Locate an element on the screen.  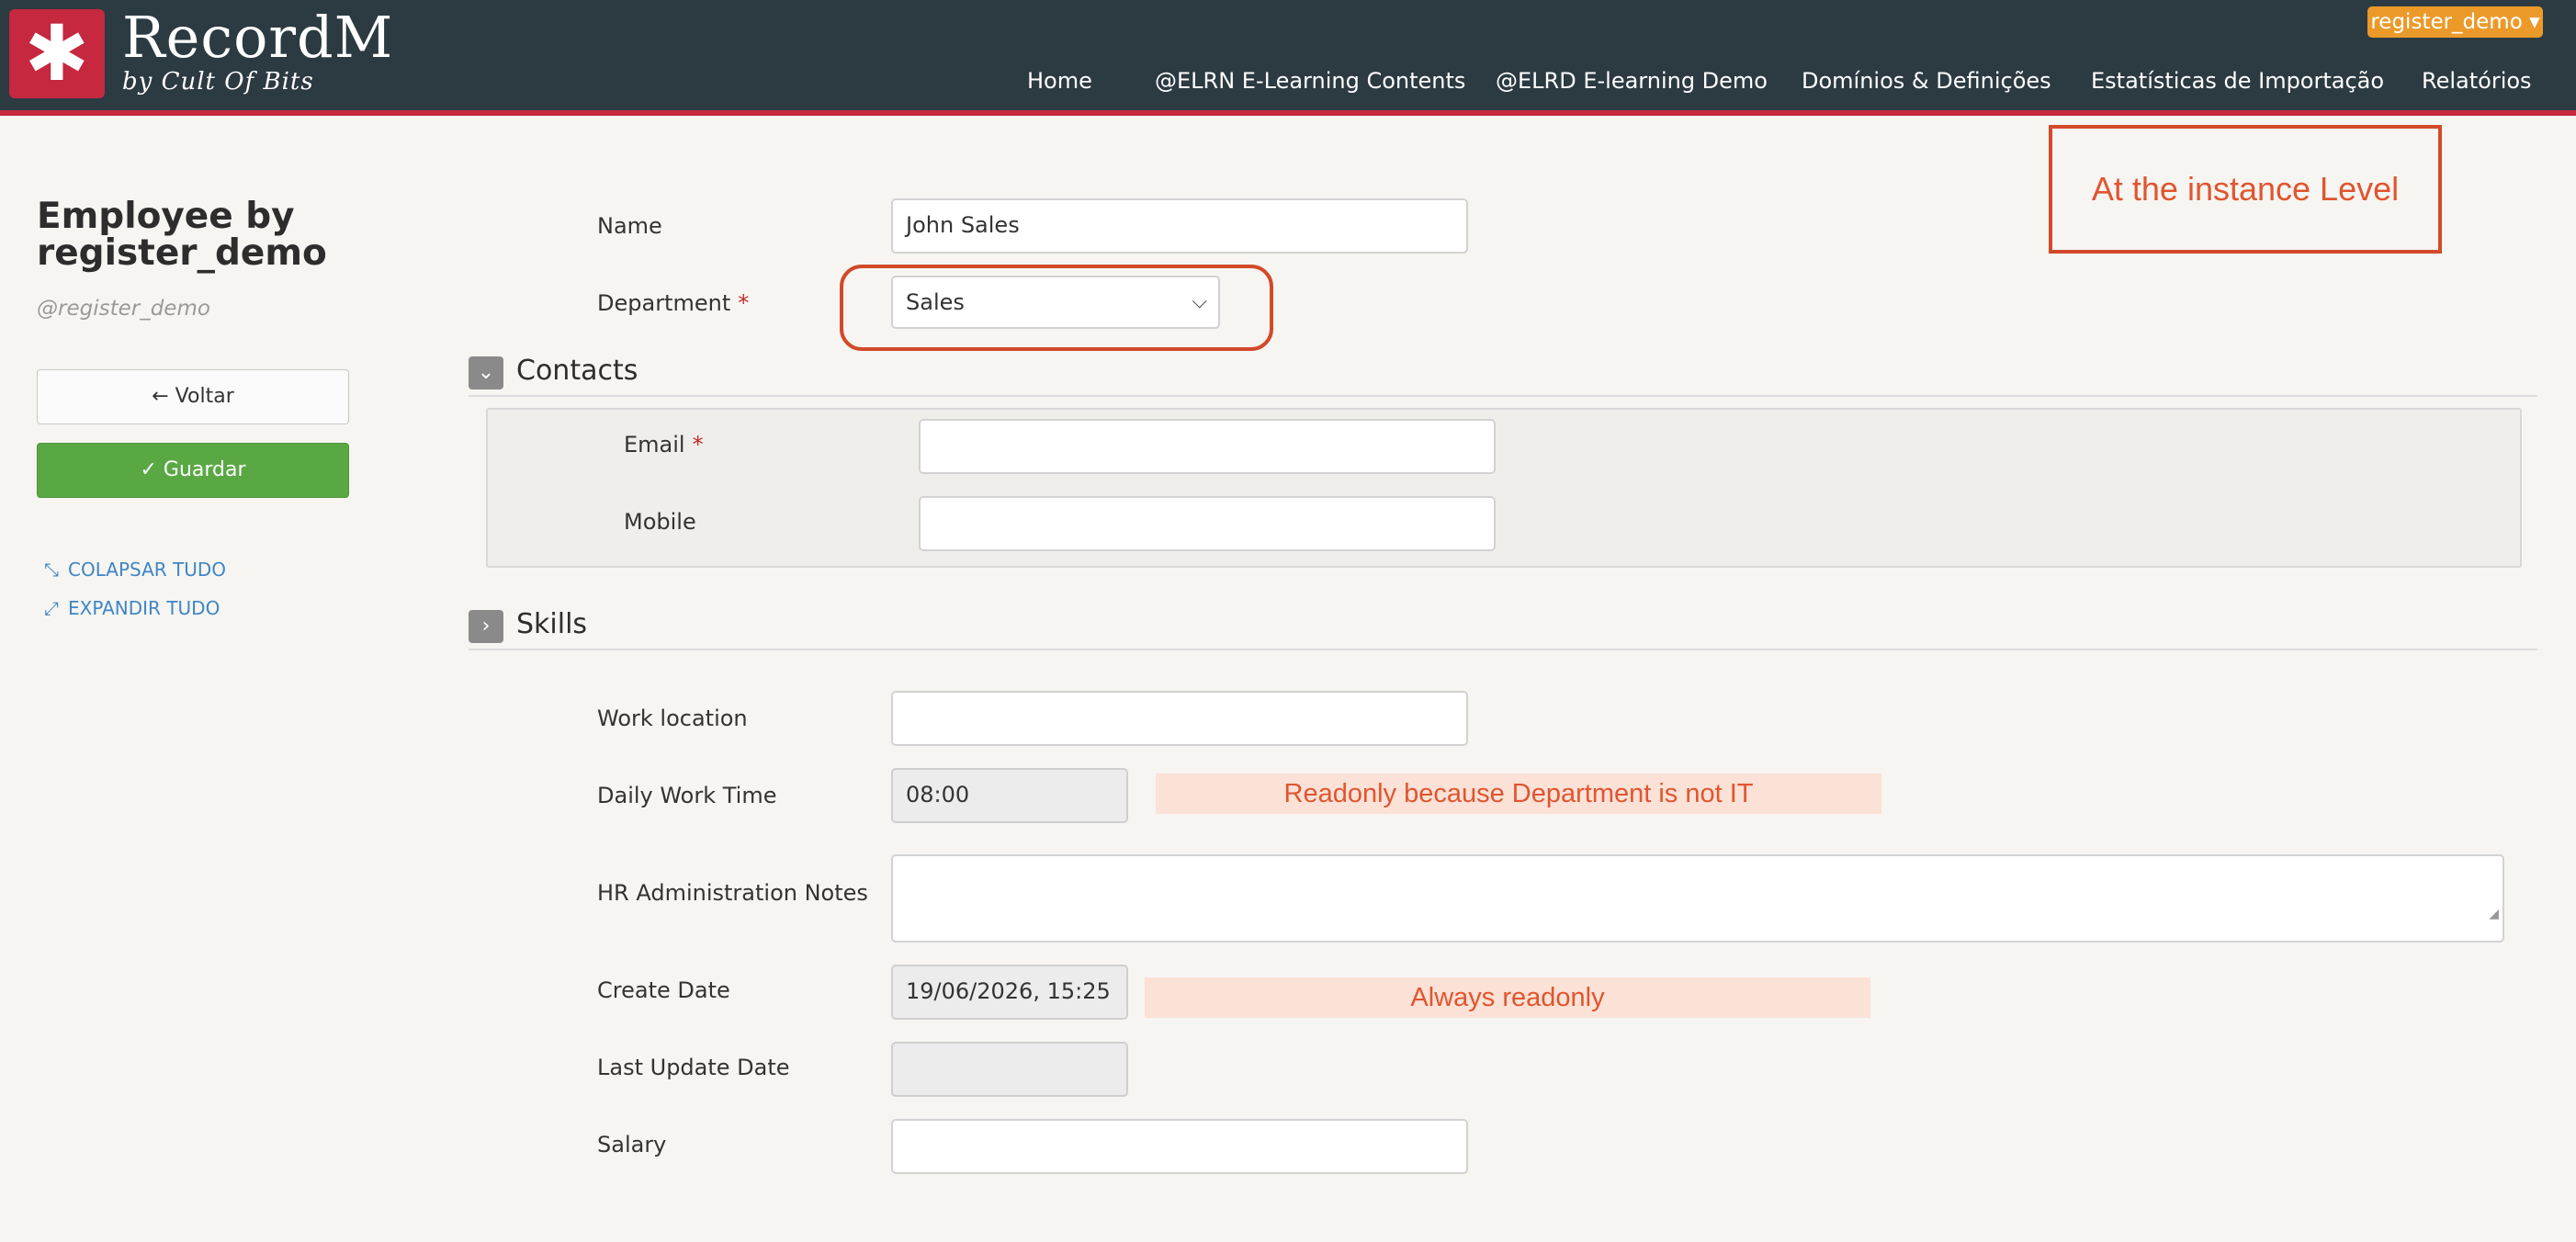
mobile-label: Mobile is located at coordinates (660, 522).